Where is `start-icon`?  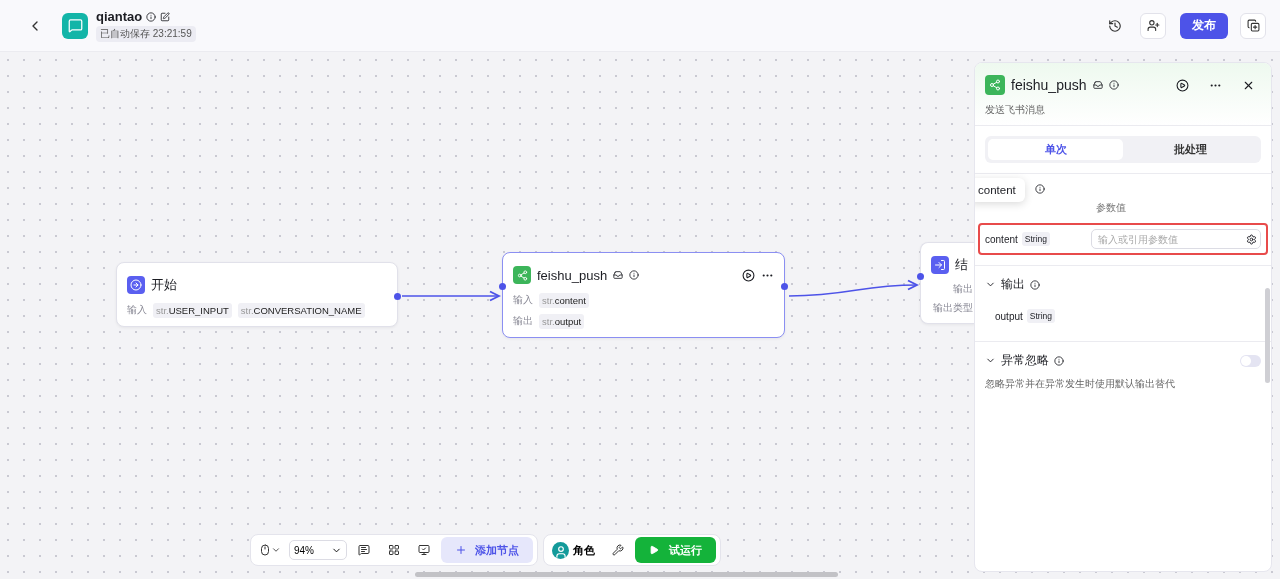 start-icon is located at coordinates (136, 285).